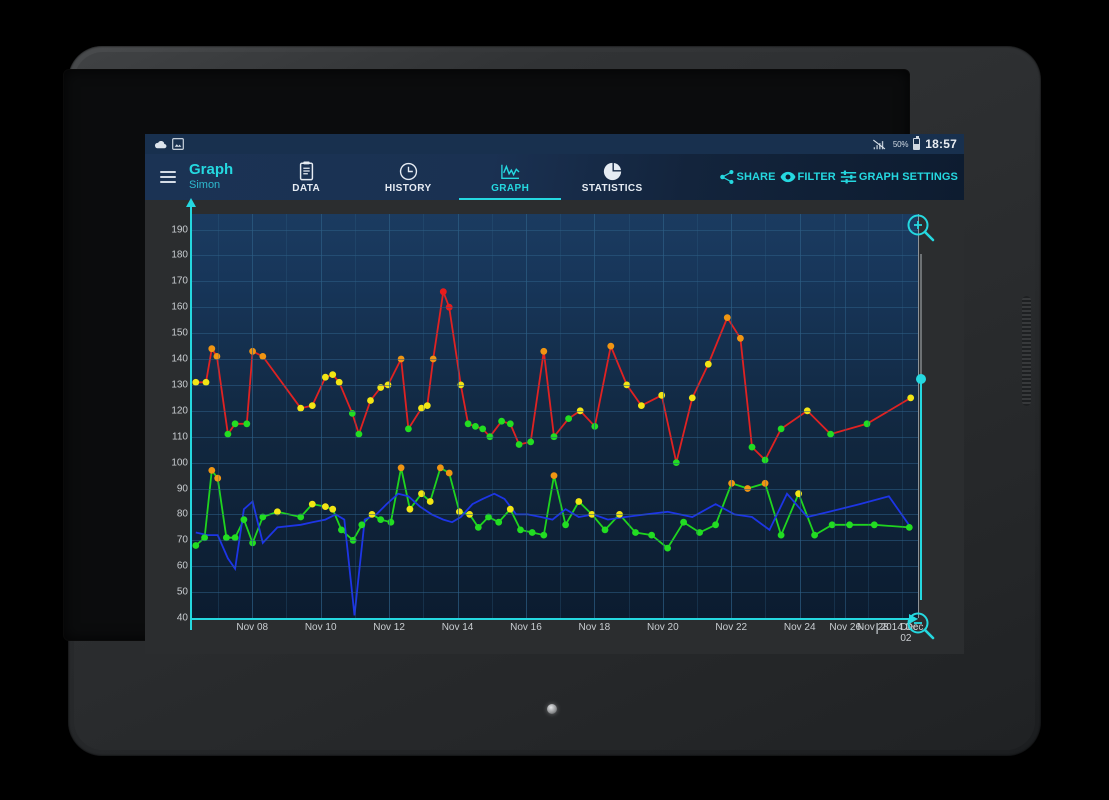 The width and height of the screenshot is (1109, 800). Describe the element at coordinates (408, 188) in the screenshot. I see `tab-history-label: HISTORY` at that location.